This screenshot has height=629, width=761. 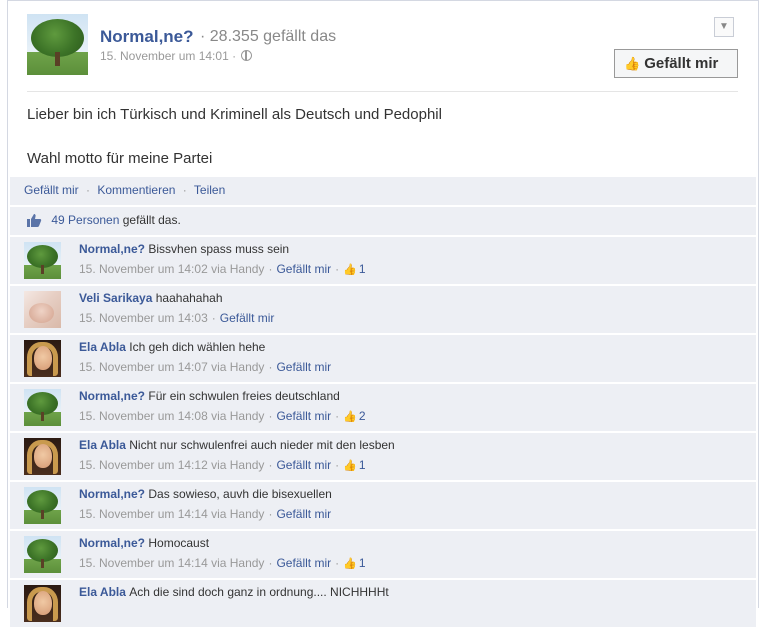 I want to click on post-meta: 15. November um 14:01 ·, so click(x=176, y=56).